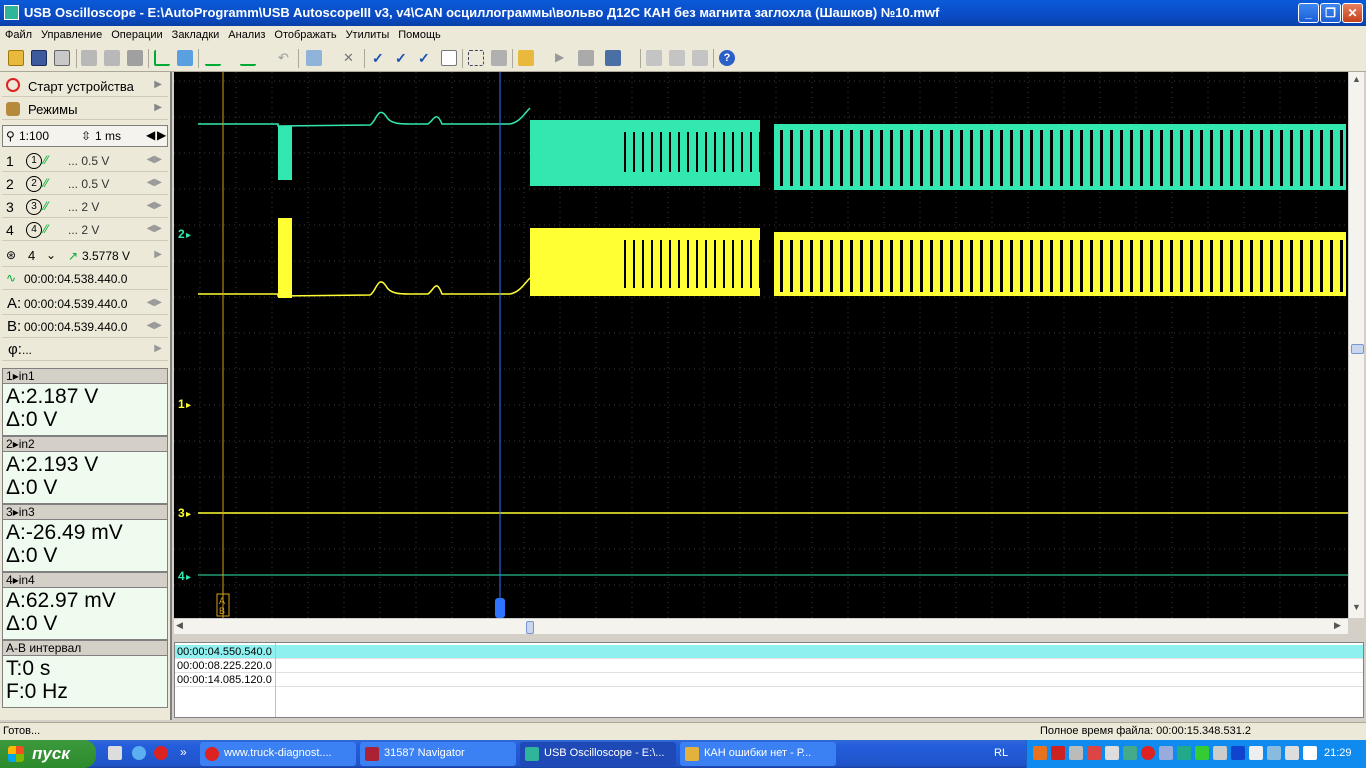  I want to click on tray-tool-icon, so click(1076, 753).